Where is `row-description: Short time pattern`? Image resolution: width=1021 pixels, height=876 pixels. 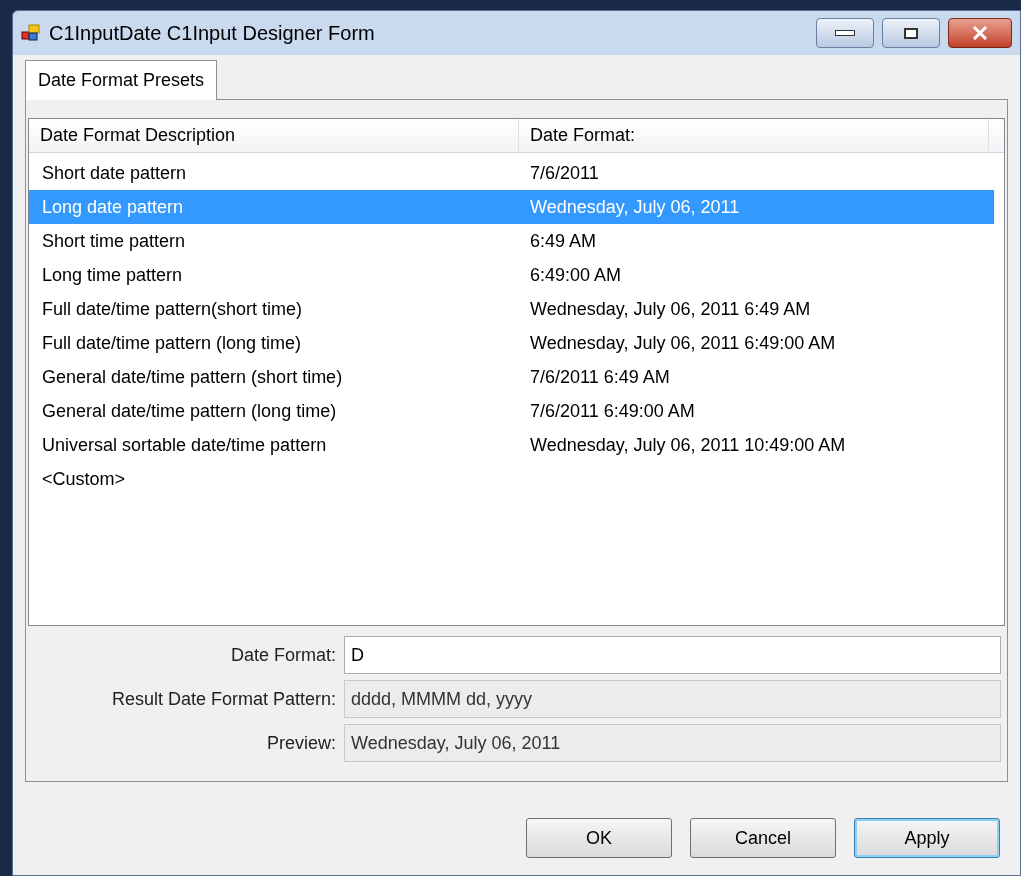
row-description: Short time pattern is located at coordinates (114, 241).